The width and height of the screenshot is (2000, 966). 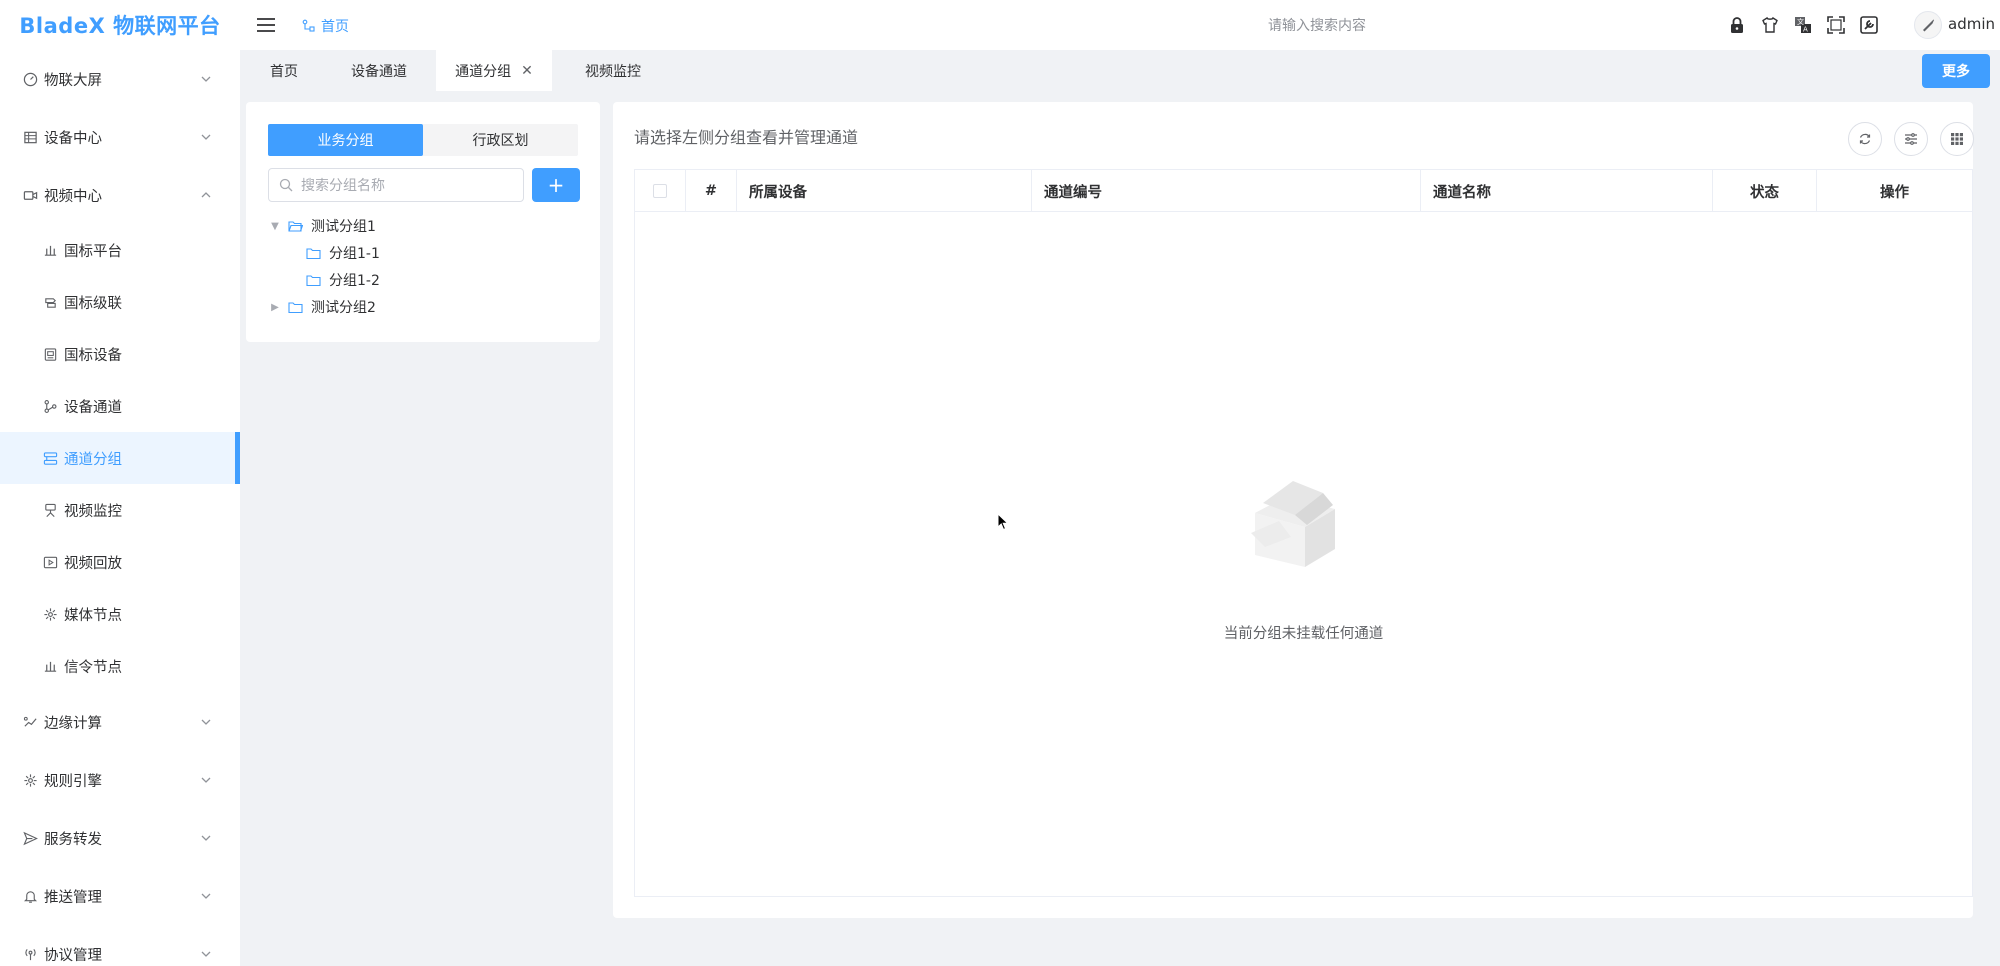 I want to click on tab-home: 首页, so click(x=284, y=70).